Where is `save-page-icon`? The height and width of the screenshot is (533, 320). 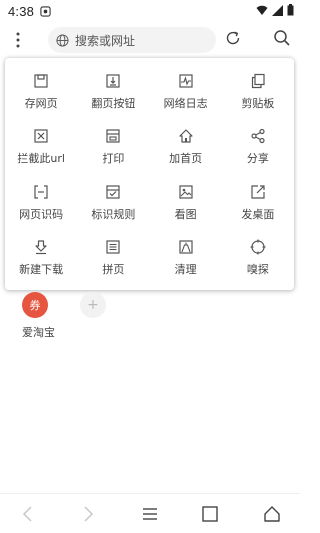
save-page-icon is located at coordinates (41, 81).